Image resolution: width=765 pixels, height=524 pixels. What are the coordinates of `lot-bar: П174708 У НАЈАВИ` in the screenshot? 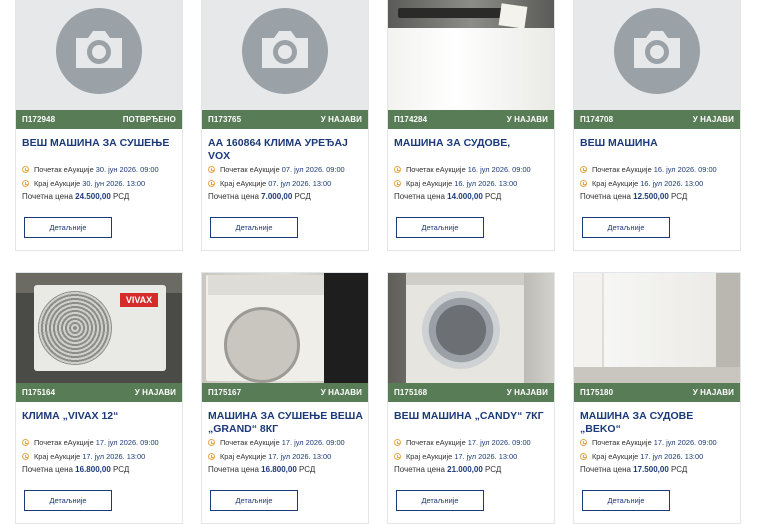 It's located at (657, 119).